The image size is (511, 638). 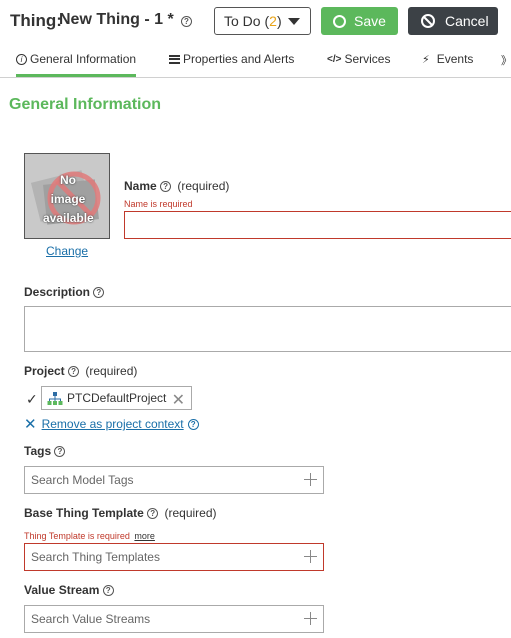 What do you see at coordinates (32, 399) in the screenshot?
I see `check-icon: ✓` at bounding box center [32, 399].